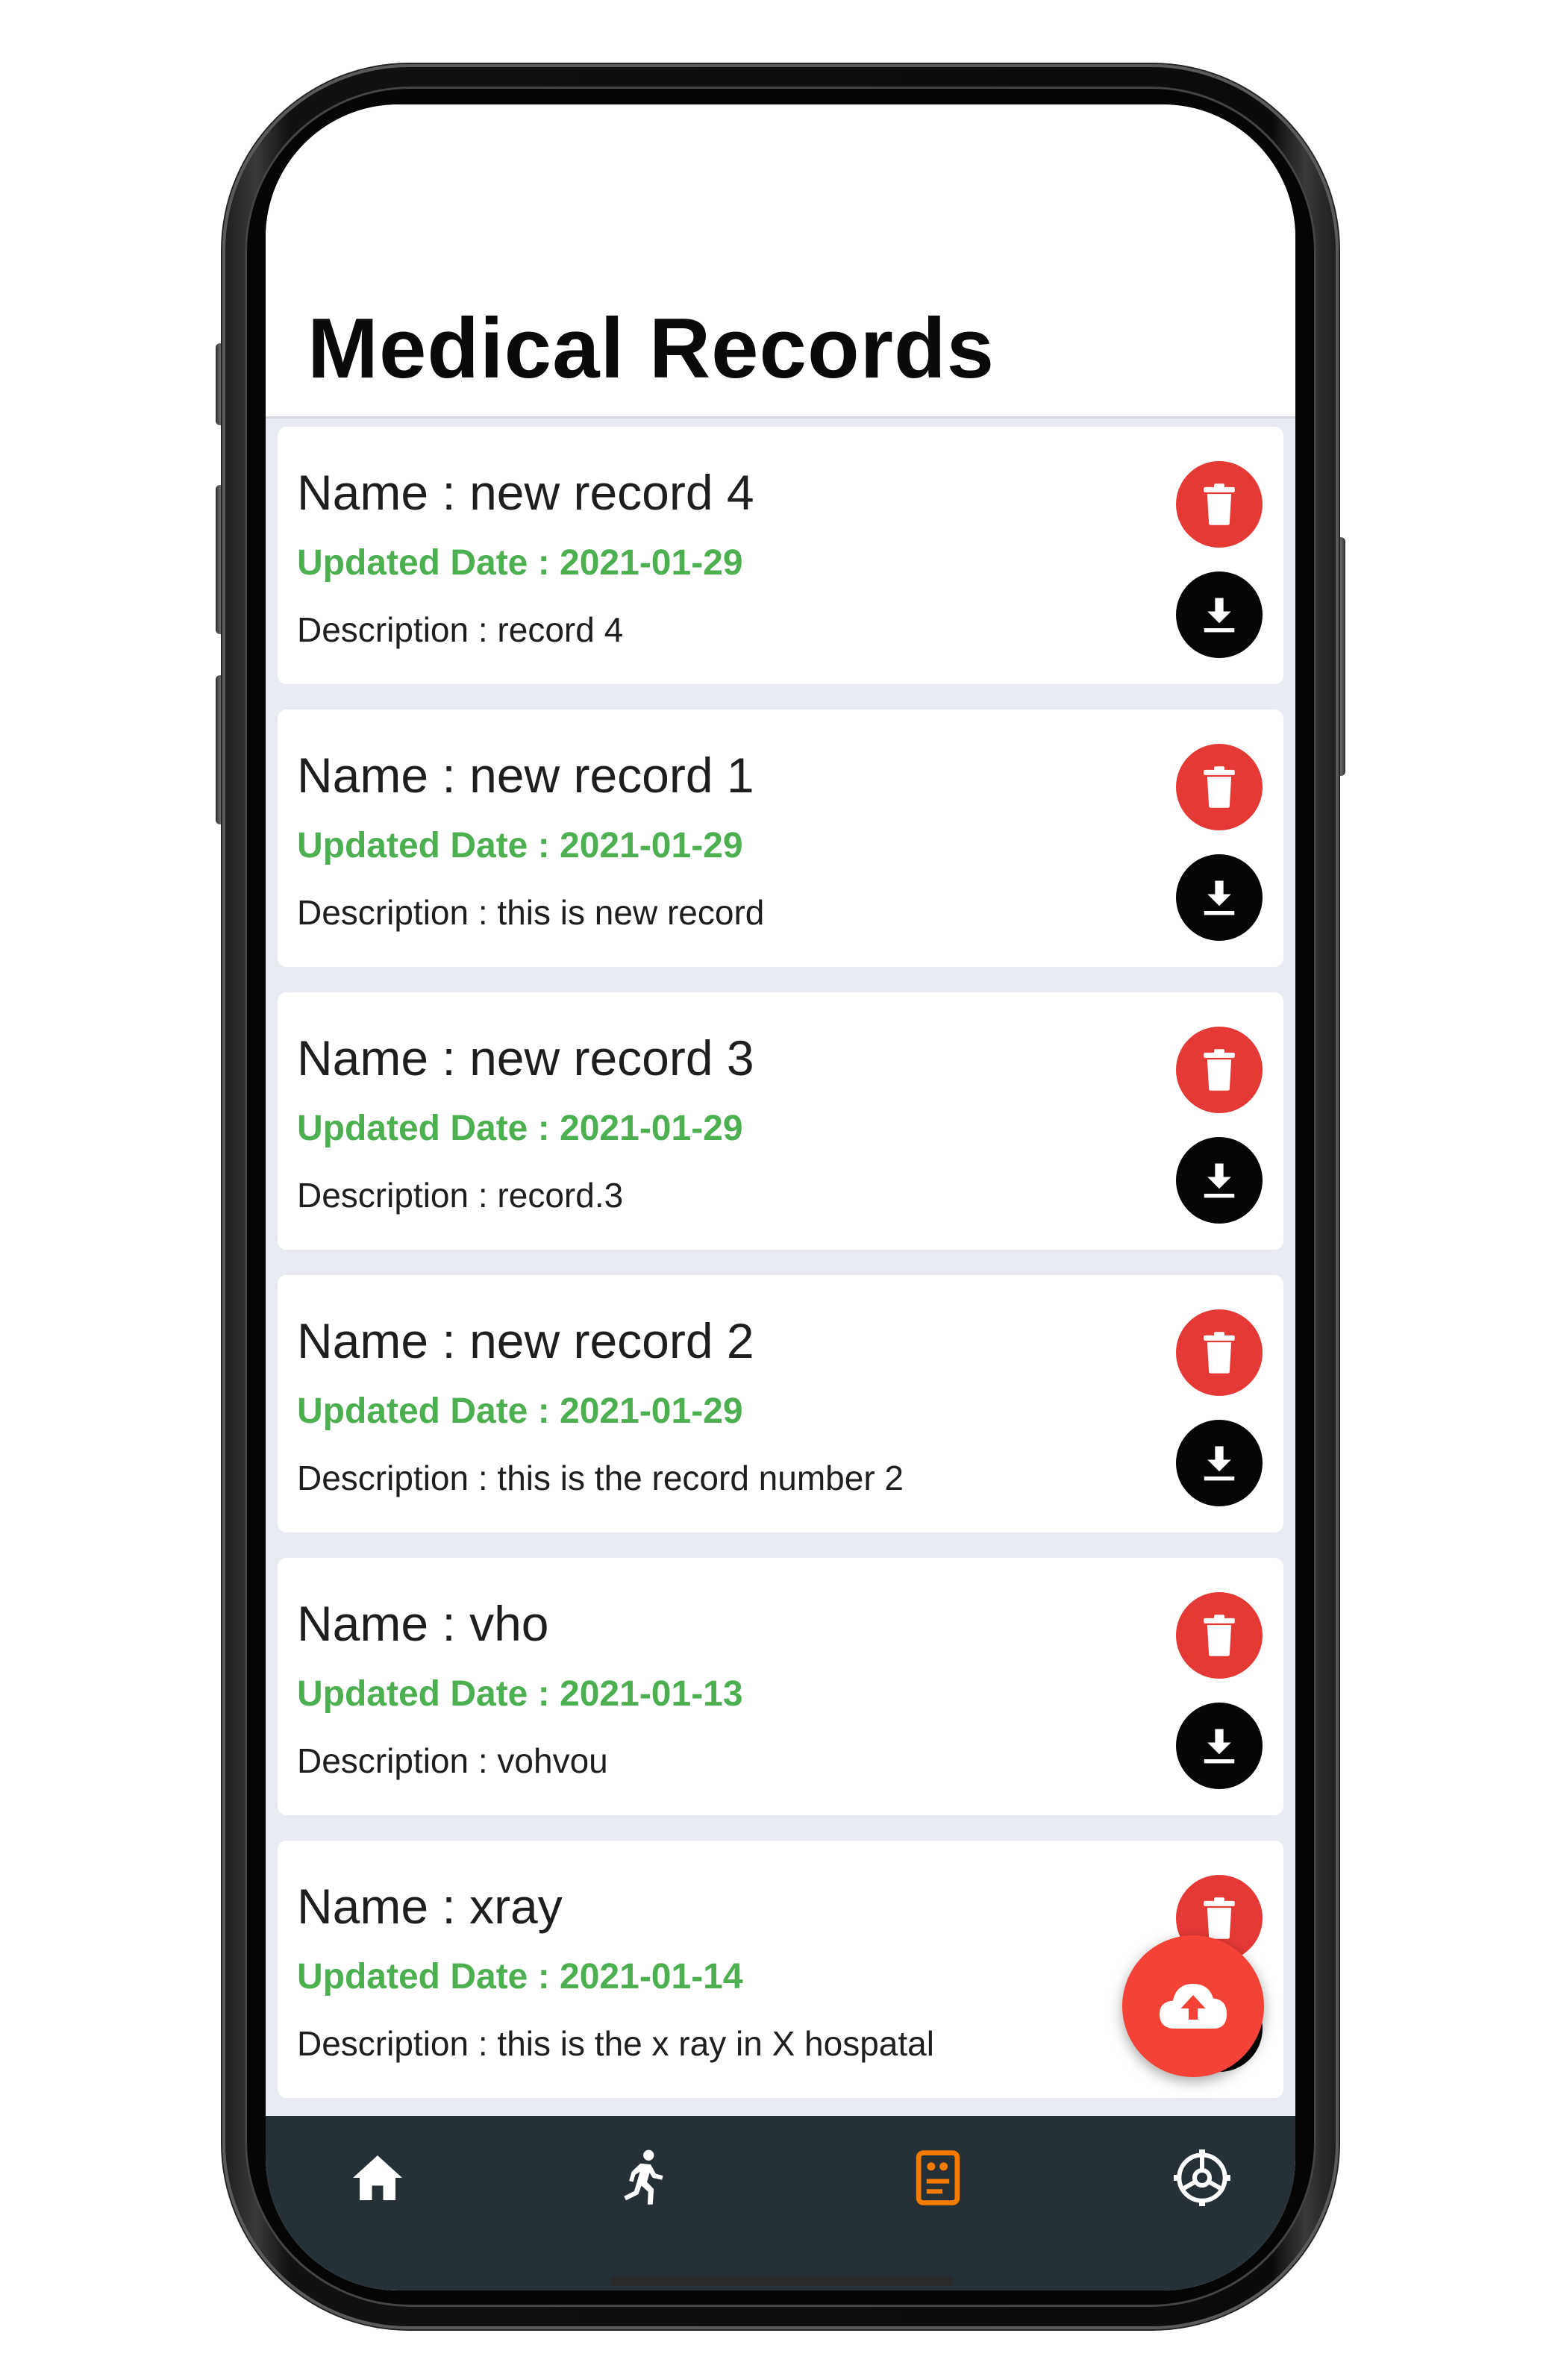 This screenshot has width=1561, height=2380. I want to click on home-icon, so click(378, 2177).